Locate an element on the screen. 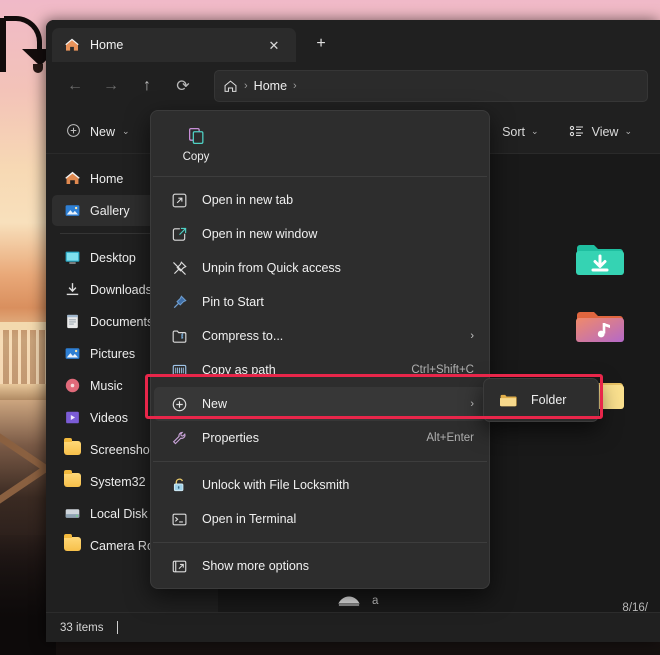  new-icon is located at coordinates (179, 404).